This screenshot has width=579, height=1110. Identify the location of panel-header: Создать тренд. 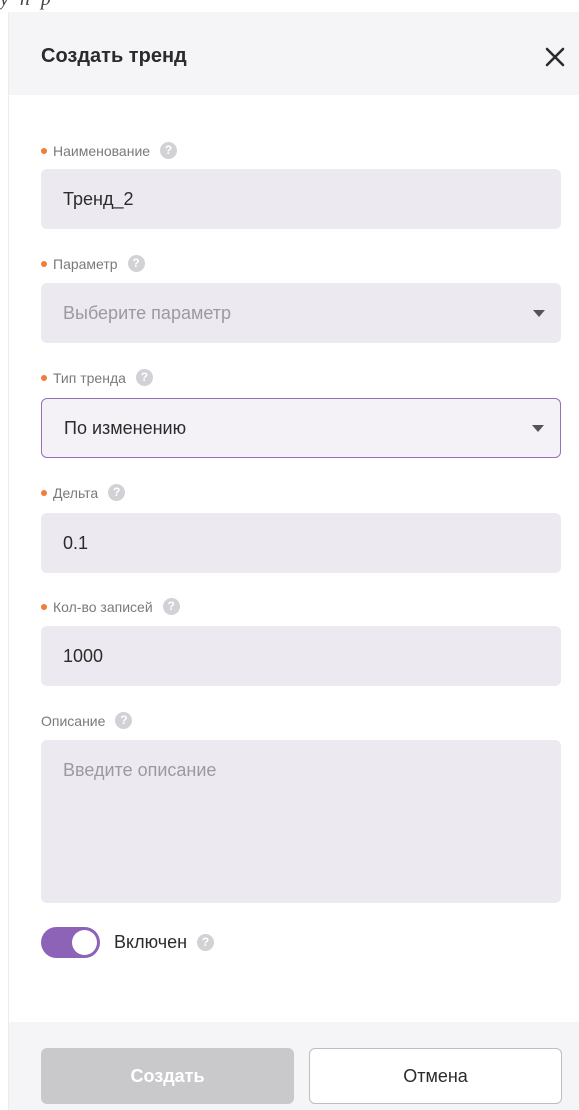
(294, 53).